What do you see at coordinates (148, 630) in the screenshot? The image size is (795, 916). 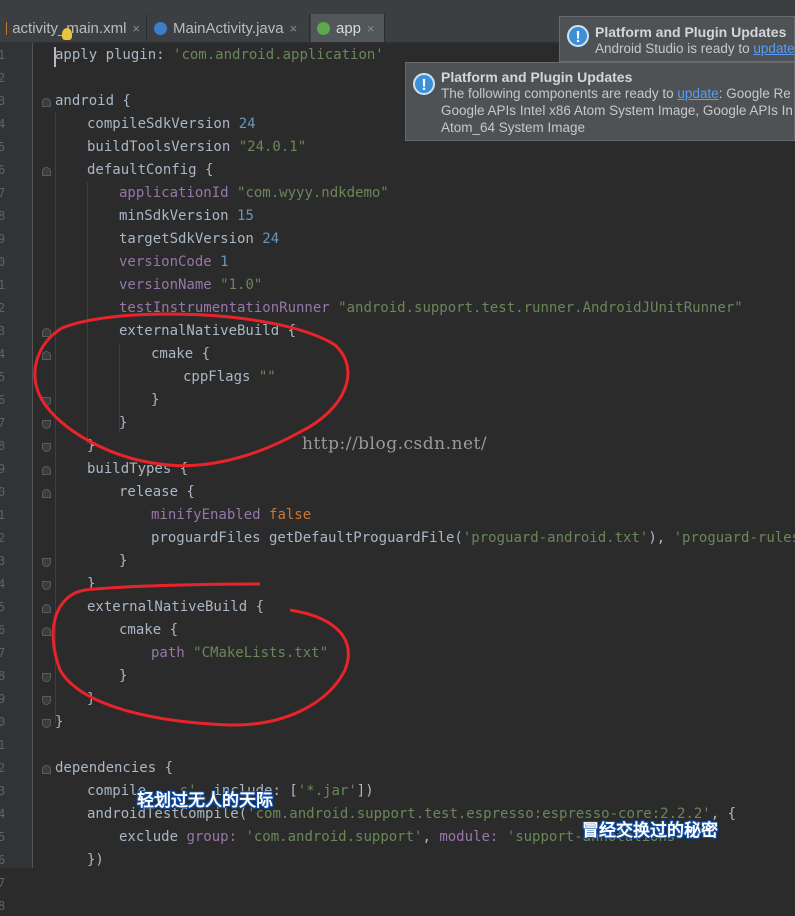 I see `code-line-26: cmake {` at bounding box center [148, 630].